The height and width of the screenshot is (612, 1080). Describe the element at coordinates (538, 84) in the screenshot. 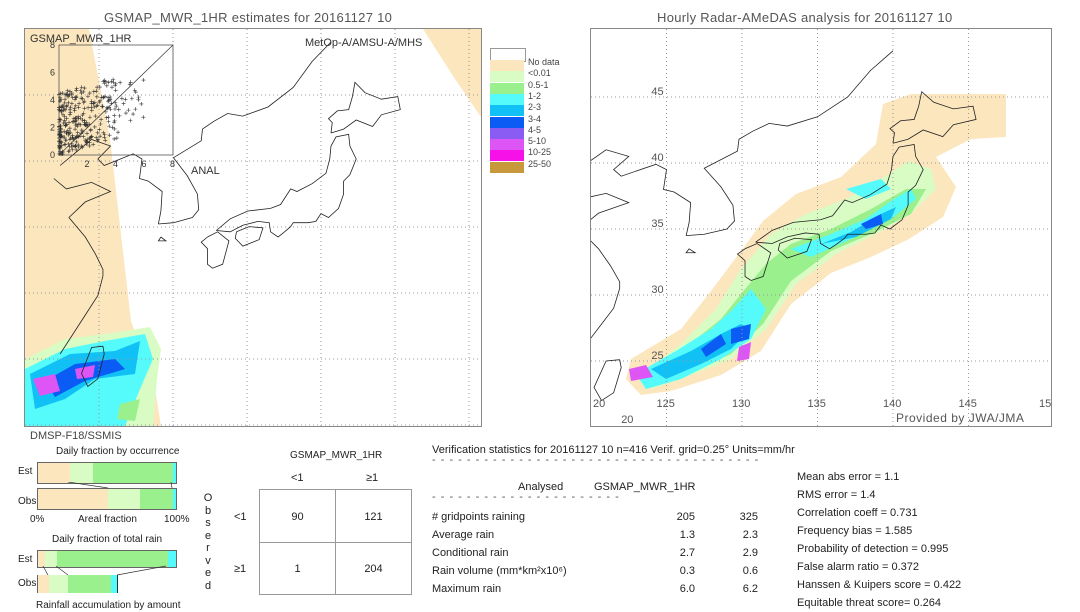

I see `legend-label: 0.5-1` at that location.